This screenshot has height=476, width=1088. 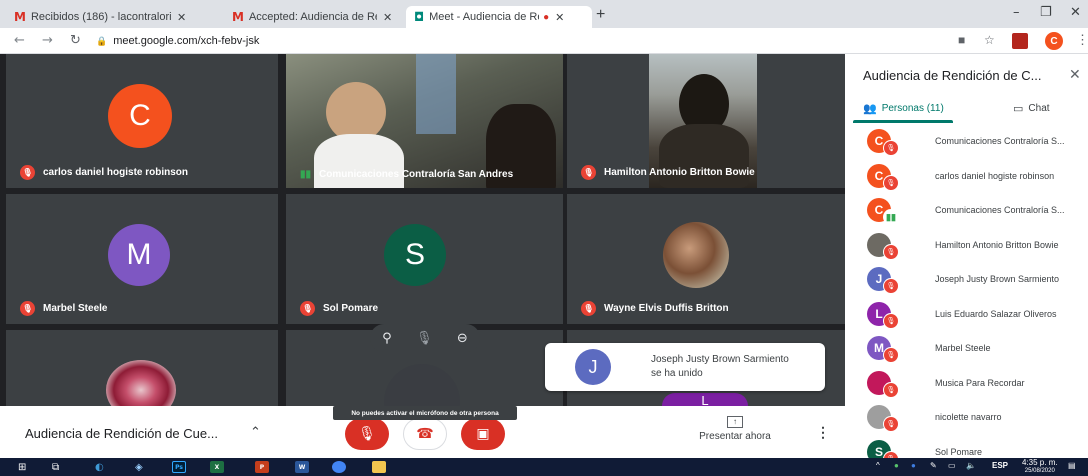 What do you see at coordinates (1075, 12) in the screenshot?
I see `window-close-icon: ✕` at bounding box center [1075, 12].